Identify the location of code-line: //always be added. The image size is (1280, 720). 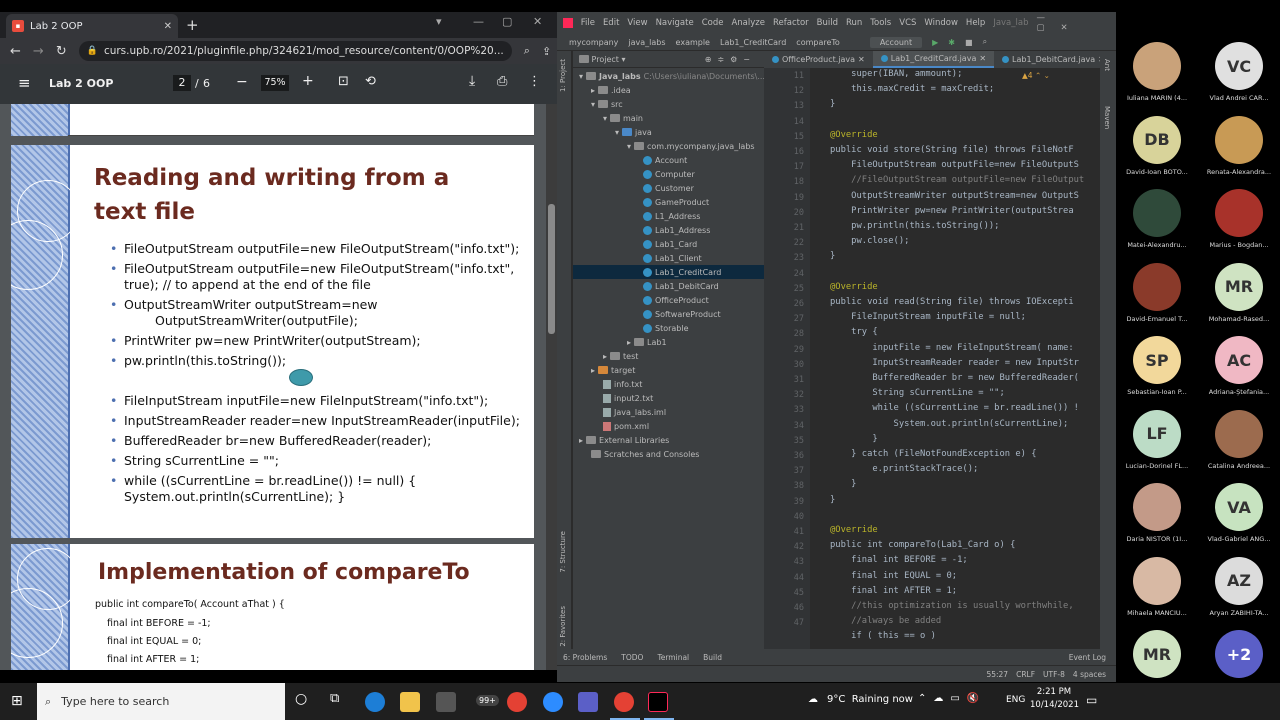
(885, 621).